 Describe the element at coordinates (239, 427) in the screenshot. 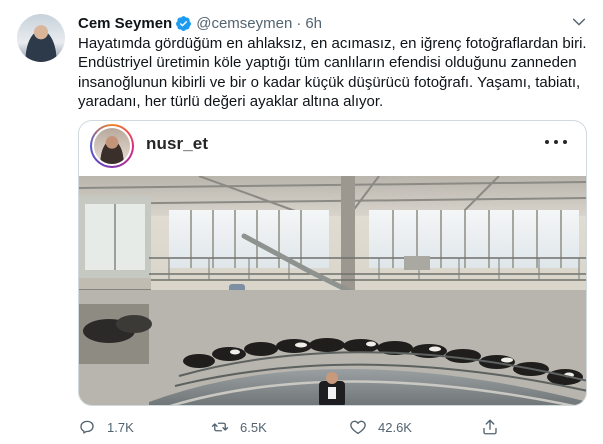

I see `retweet-button: 6.5K` at that location.